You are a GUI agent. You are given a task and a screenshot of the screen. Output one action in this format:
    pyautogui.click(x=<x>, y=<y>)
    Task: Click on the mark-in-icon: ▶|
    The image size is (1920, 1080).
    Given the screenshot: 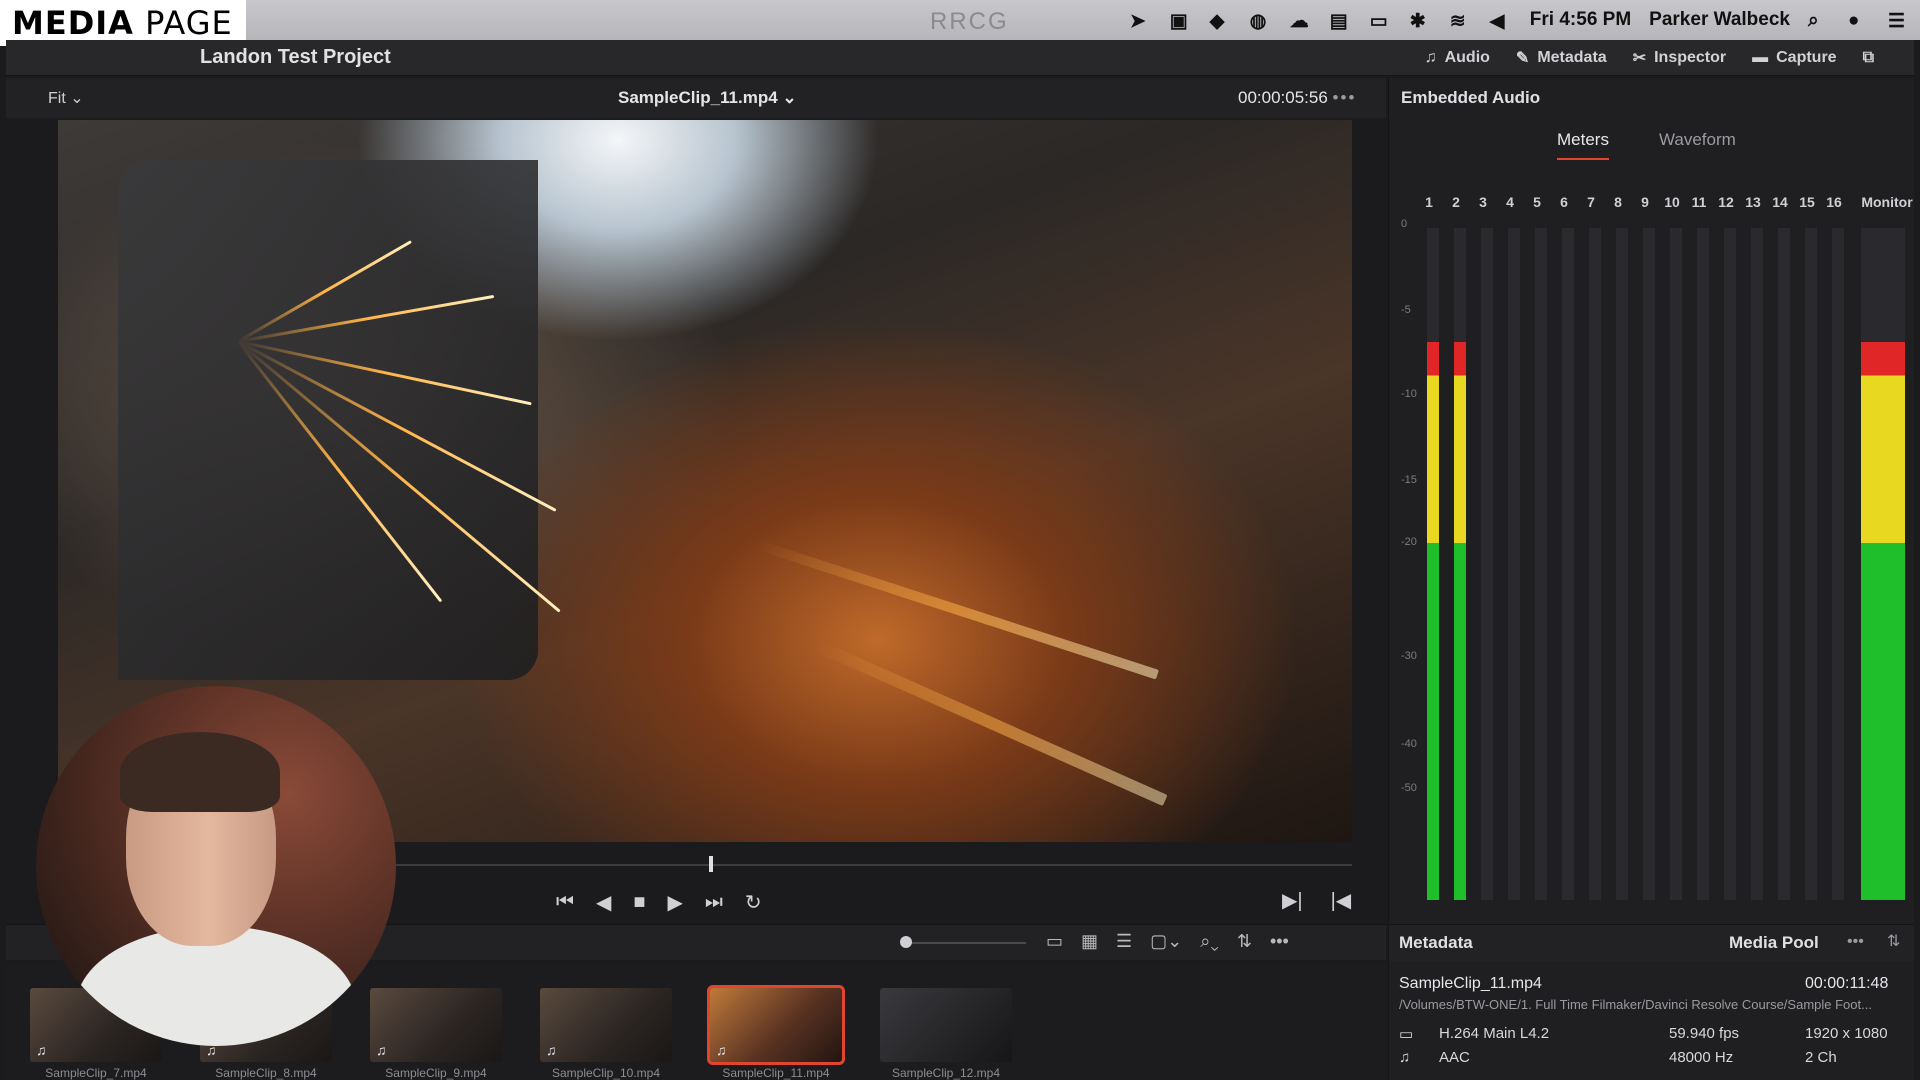 What is the action you would take?
    pyautogui.click(x=1292, y=900)
    